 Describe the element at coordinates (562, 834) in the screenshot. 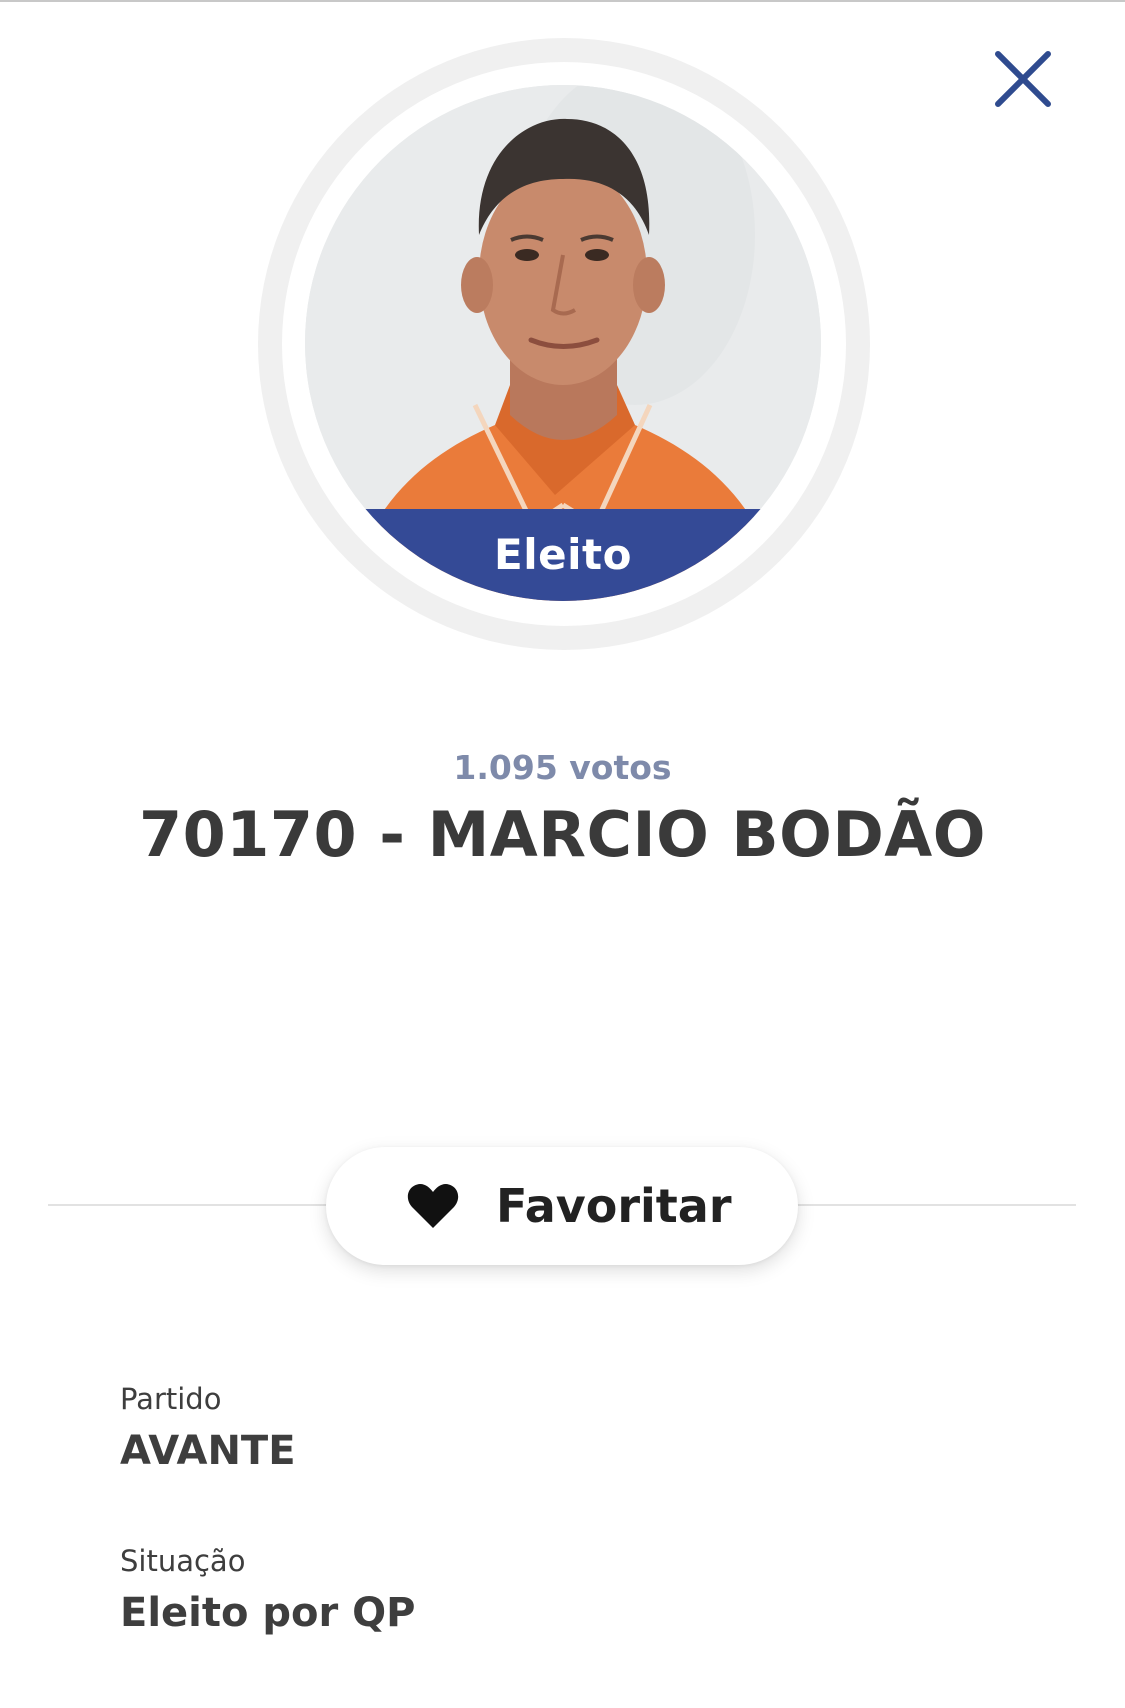

I see `candidate-title: 70170 - MARCIO BODÃO` at that location.